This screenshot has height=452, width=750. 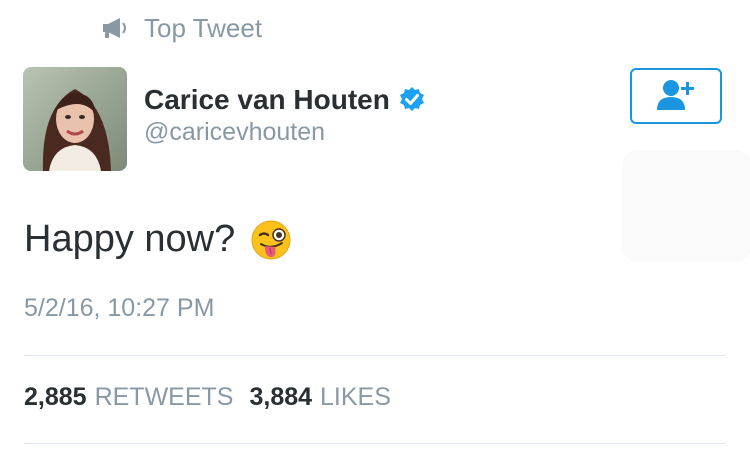 What do you see at coordinates (267, 100) in the screenshot?
I see `author-display-name: Carice van Houten` at bounding box center [267, 100].